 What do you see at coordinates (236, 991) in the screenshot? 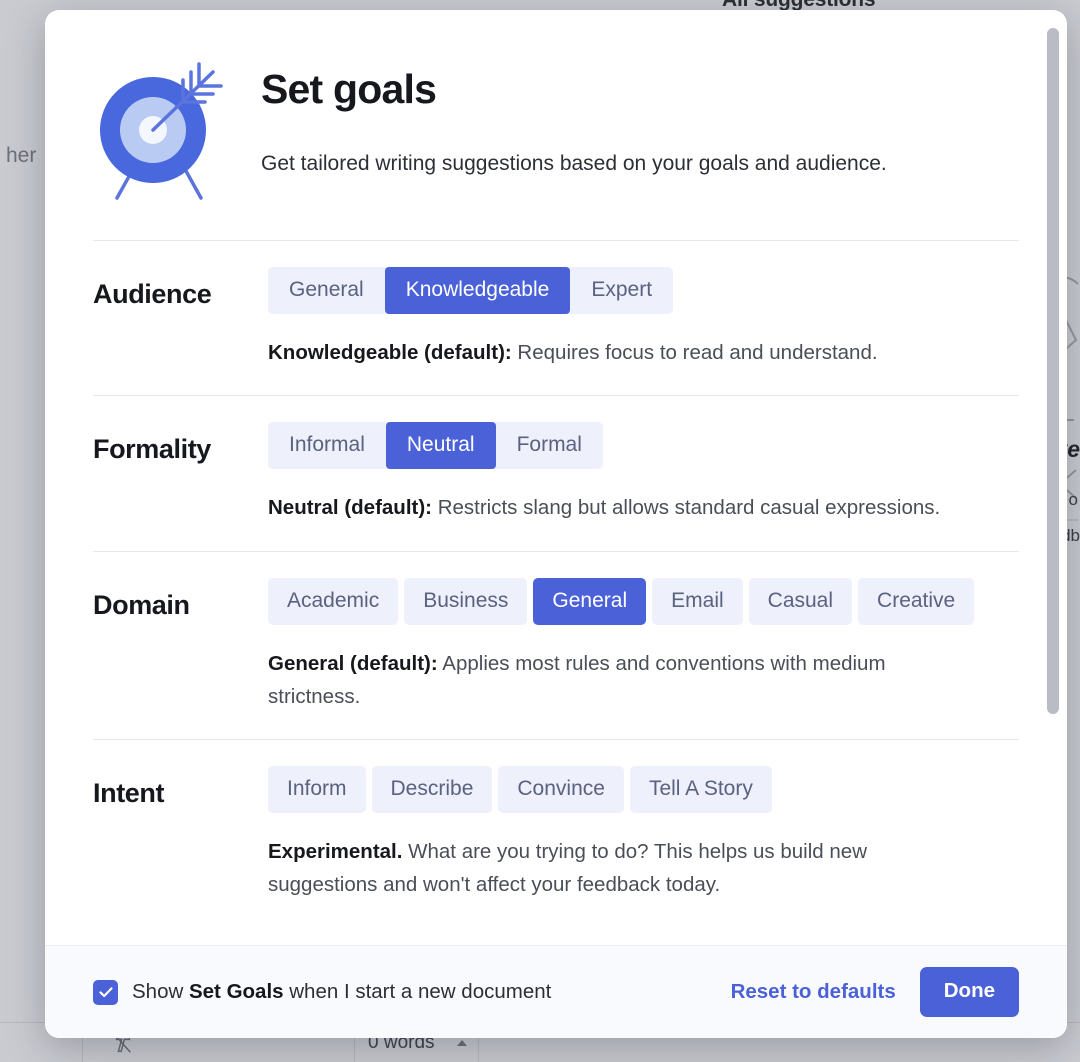
I see `checkbox-label-bold: Set Goals` at bounding box center [236, 991].